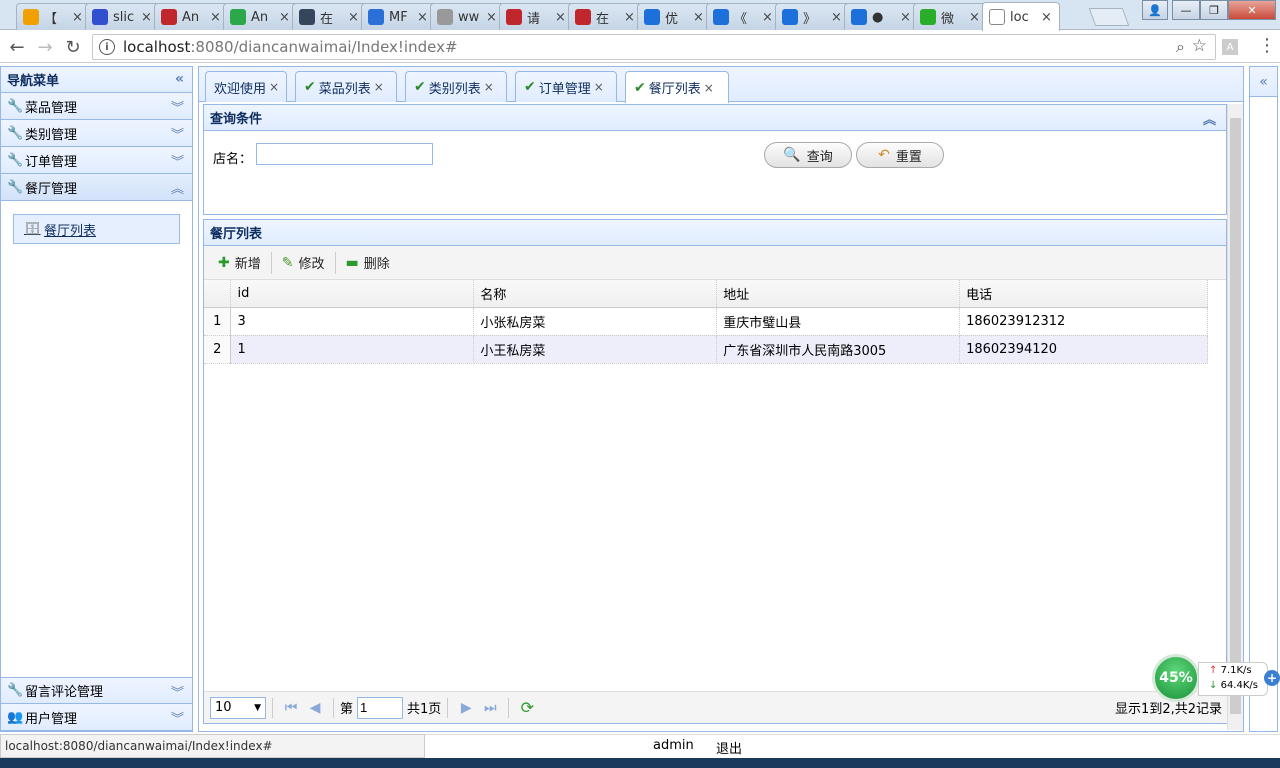 The image size is (1280, 768). I want to click on browser-tab: ● ×, so click(881, 16).